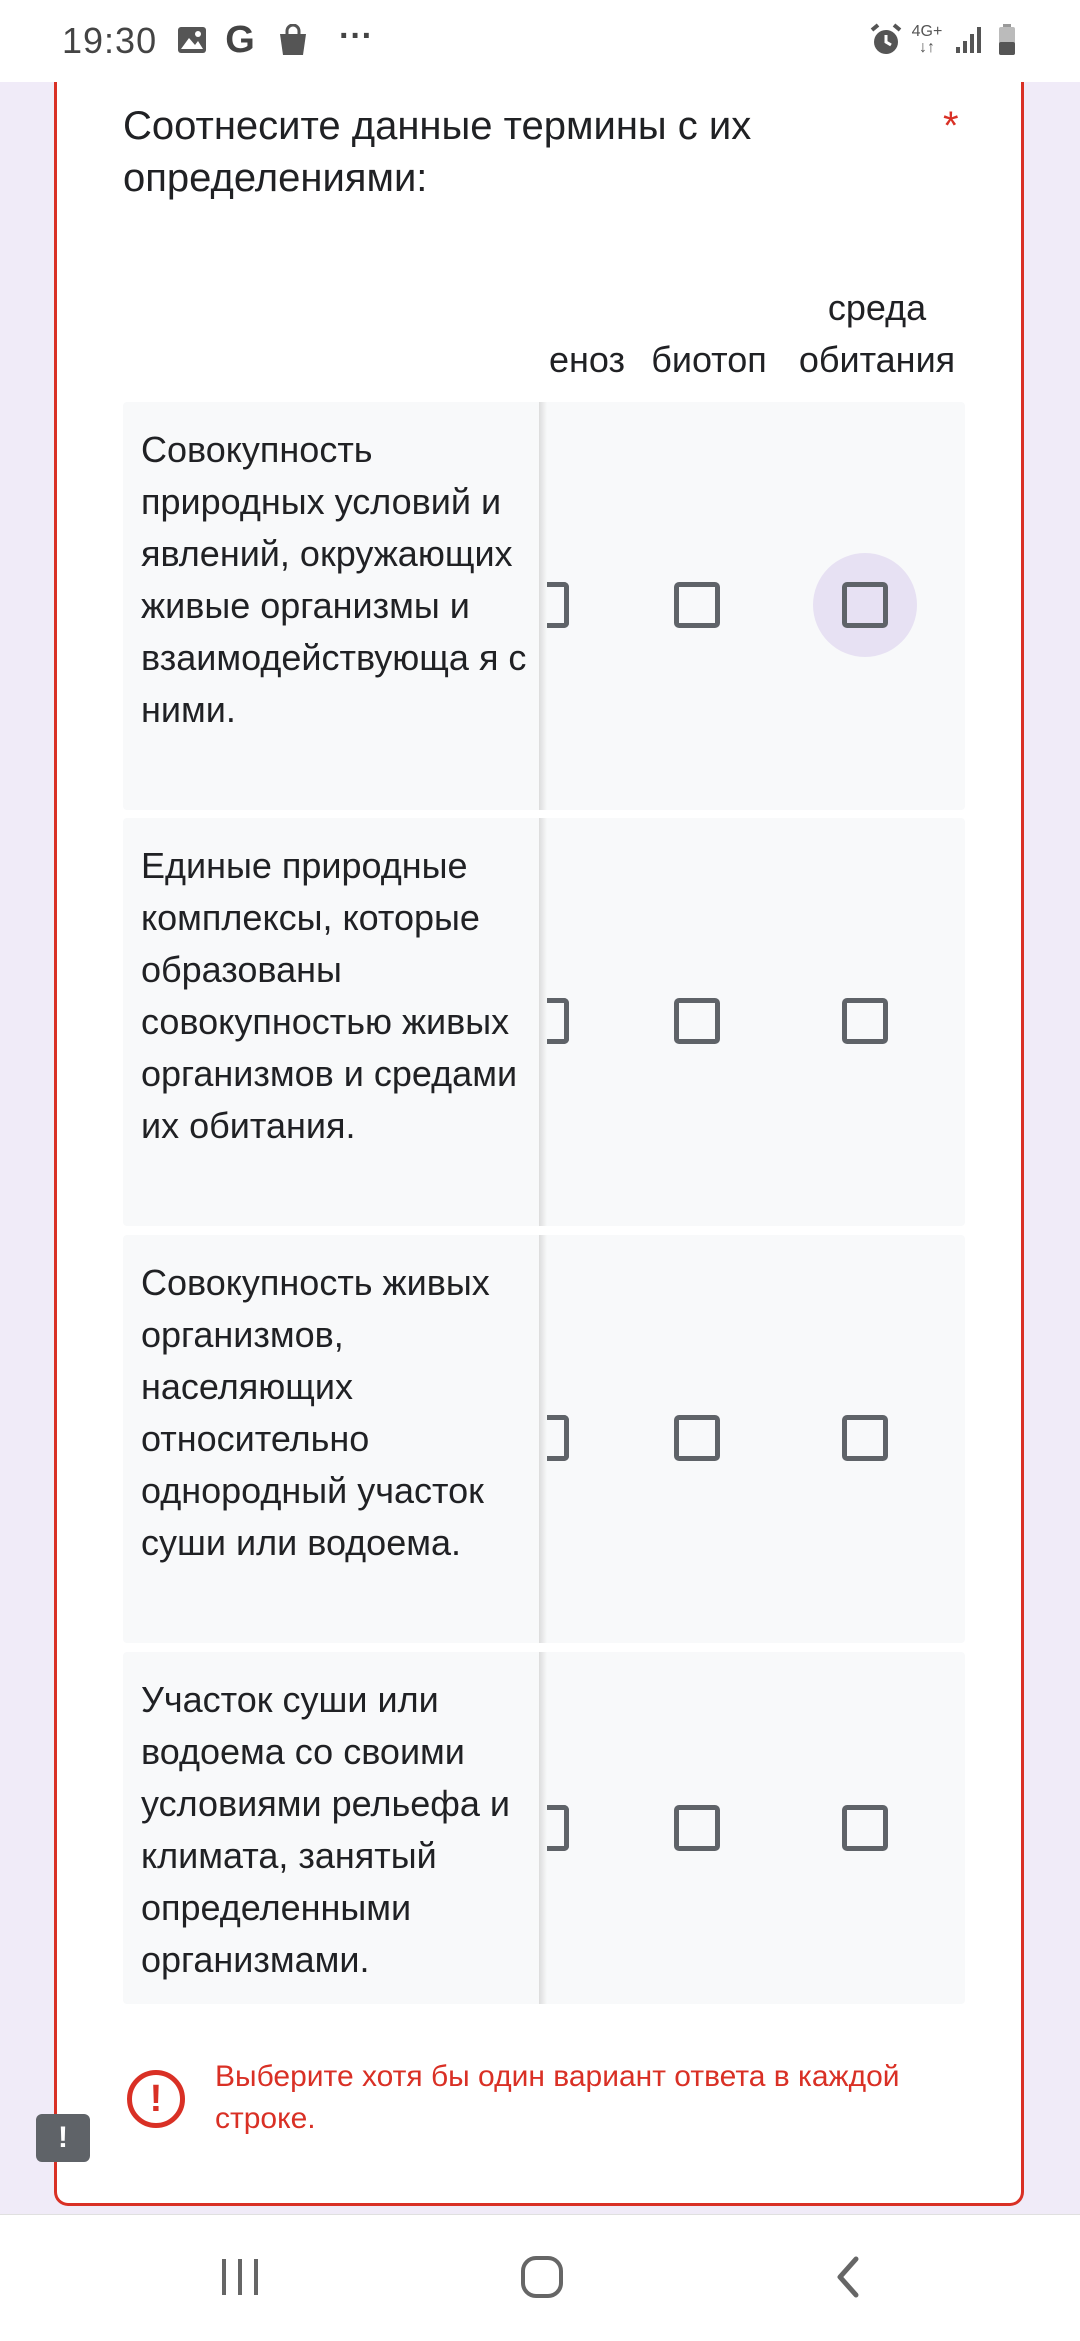  I want to click on column-header-habitat: среда обитания, so click(877, 333).